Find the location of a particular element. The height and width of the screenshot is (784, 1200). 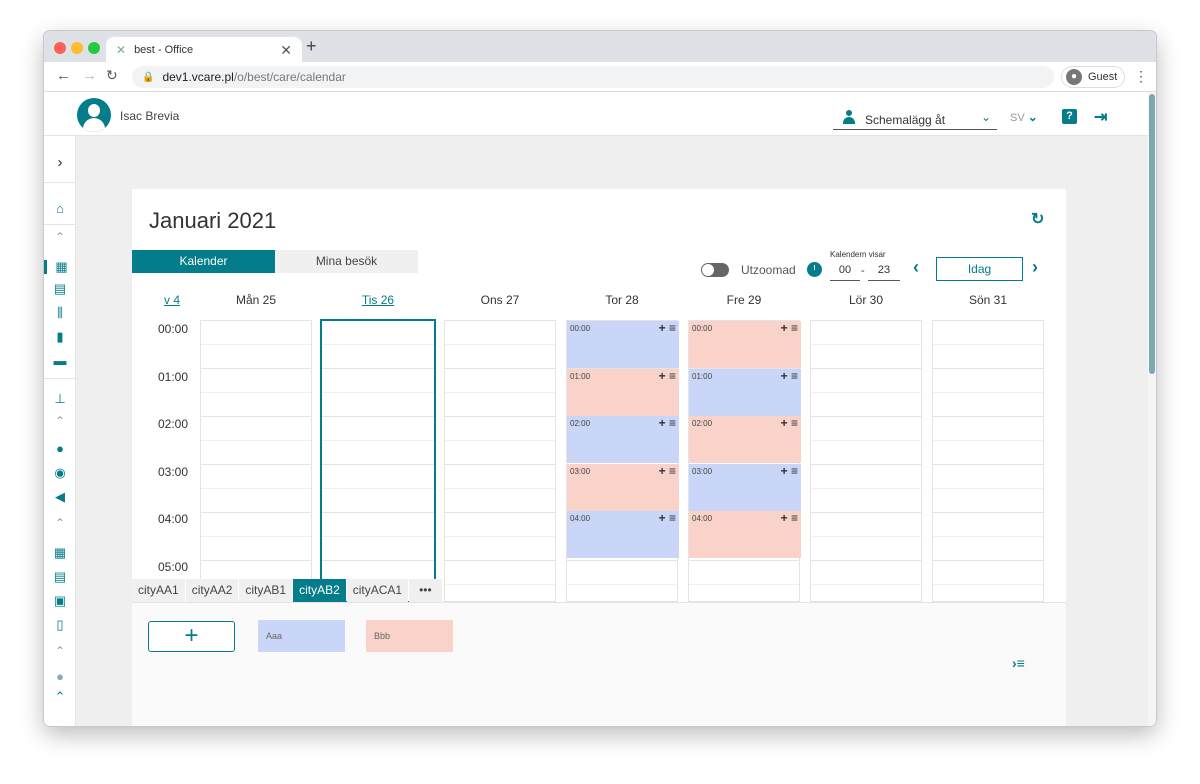

close-window-dot is located at coordinates (60, 48).